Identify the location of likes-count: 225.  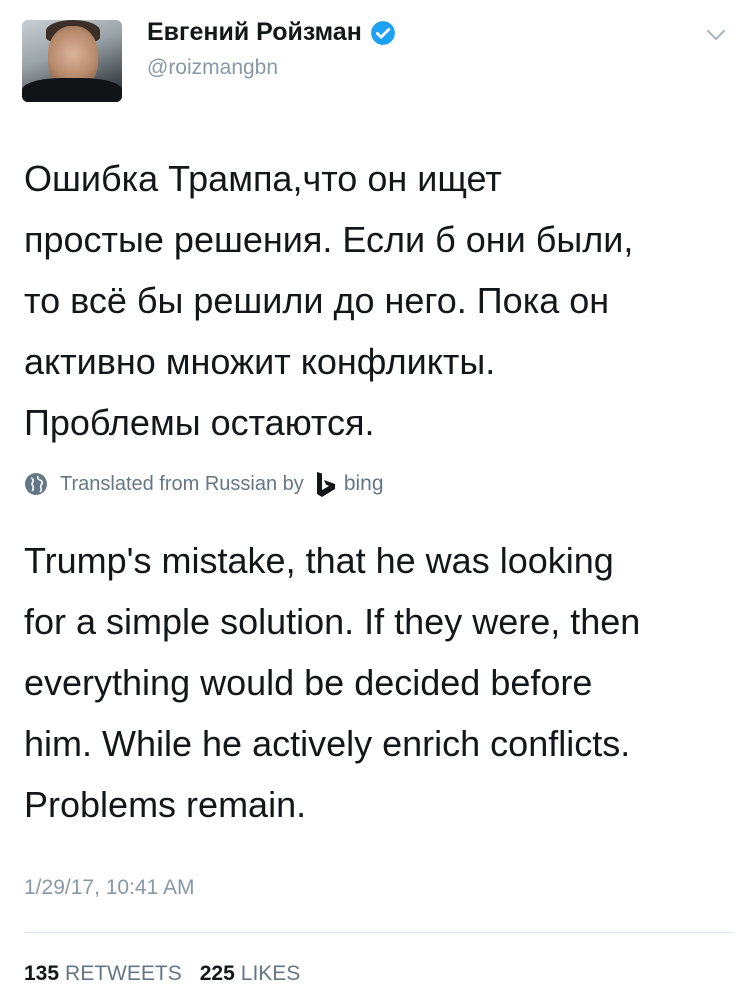
(217, 973).